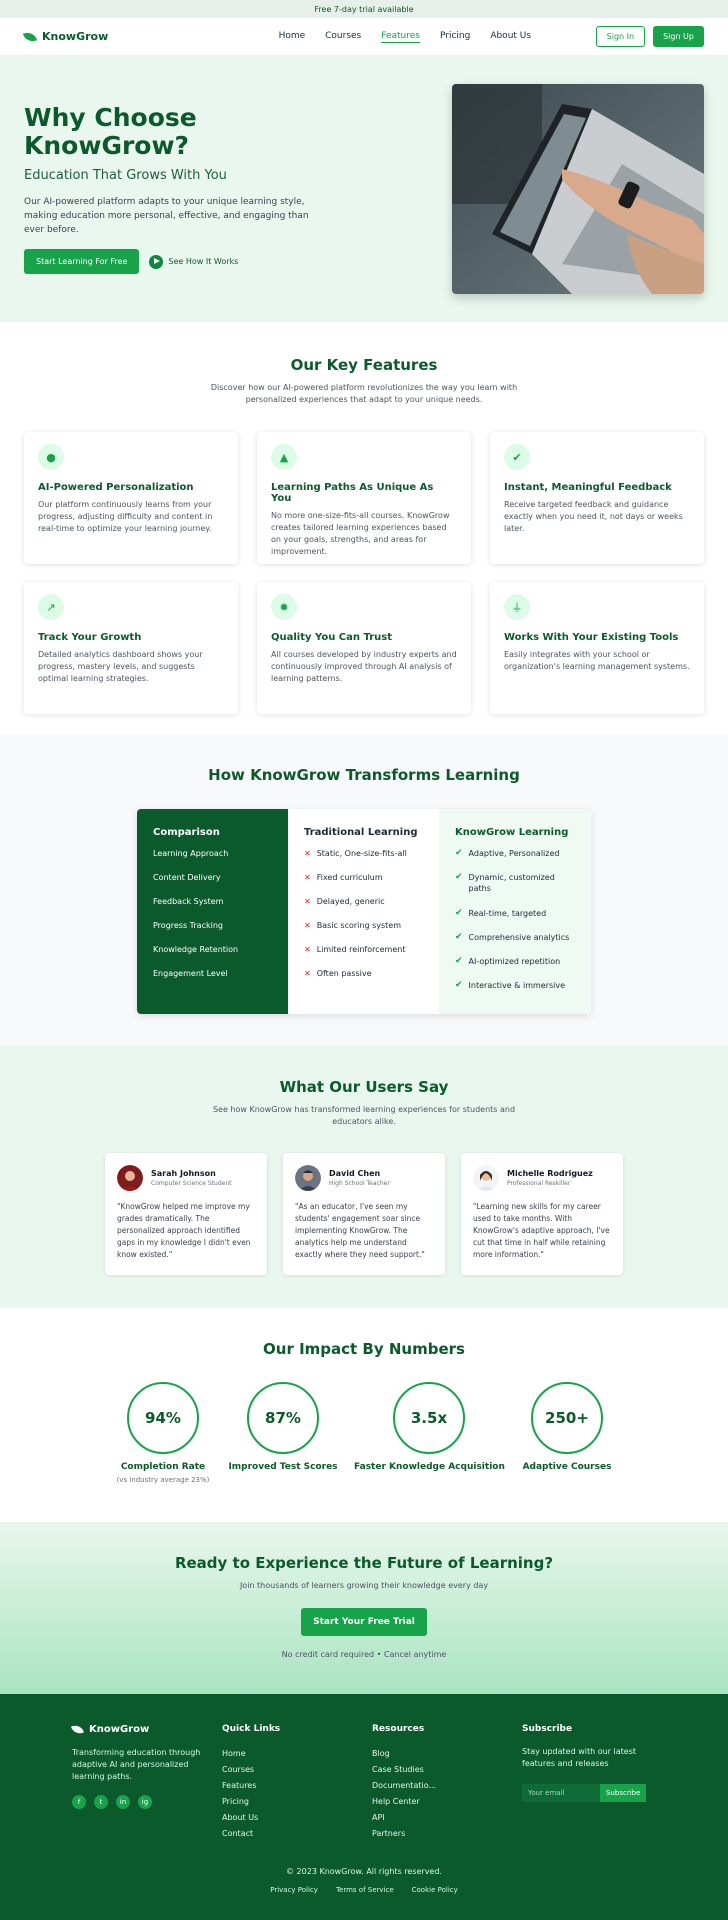  What do you see at coordinates (294, 1890) in the screenshot?
I see `privacy-policy-link: Privacy Policy` at bounding box center [294, 1890].